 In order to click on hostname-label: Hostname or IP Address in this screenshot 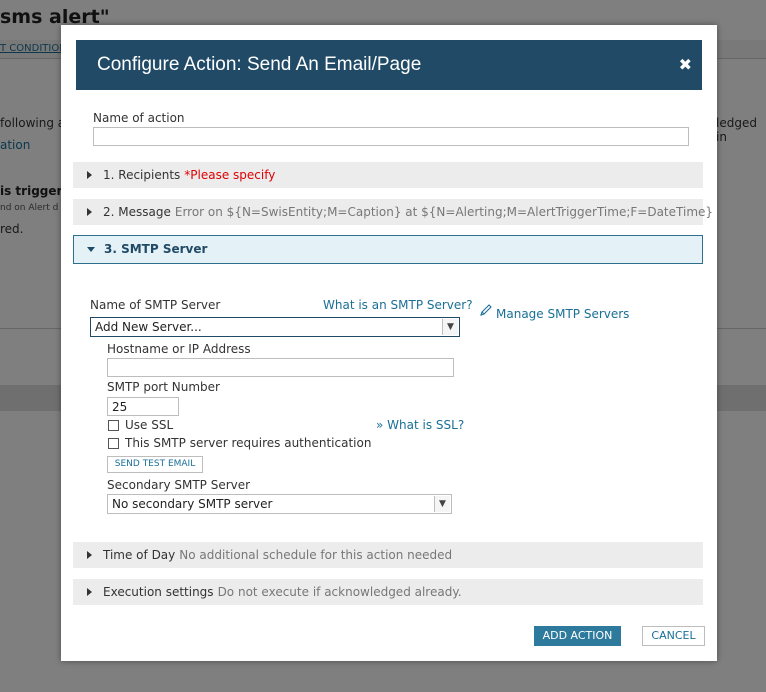, I will do `click(179, 349)`.